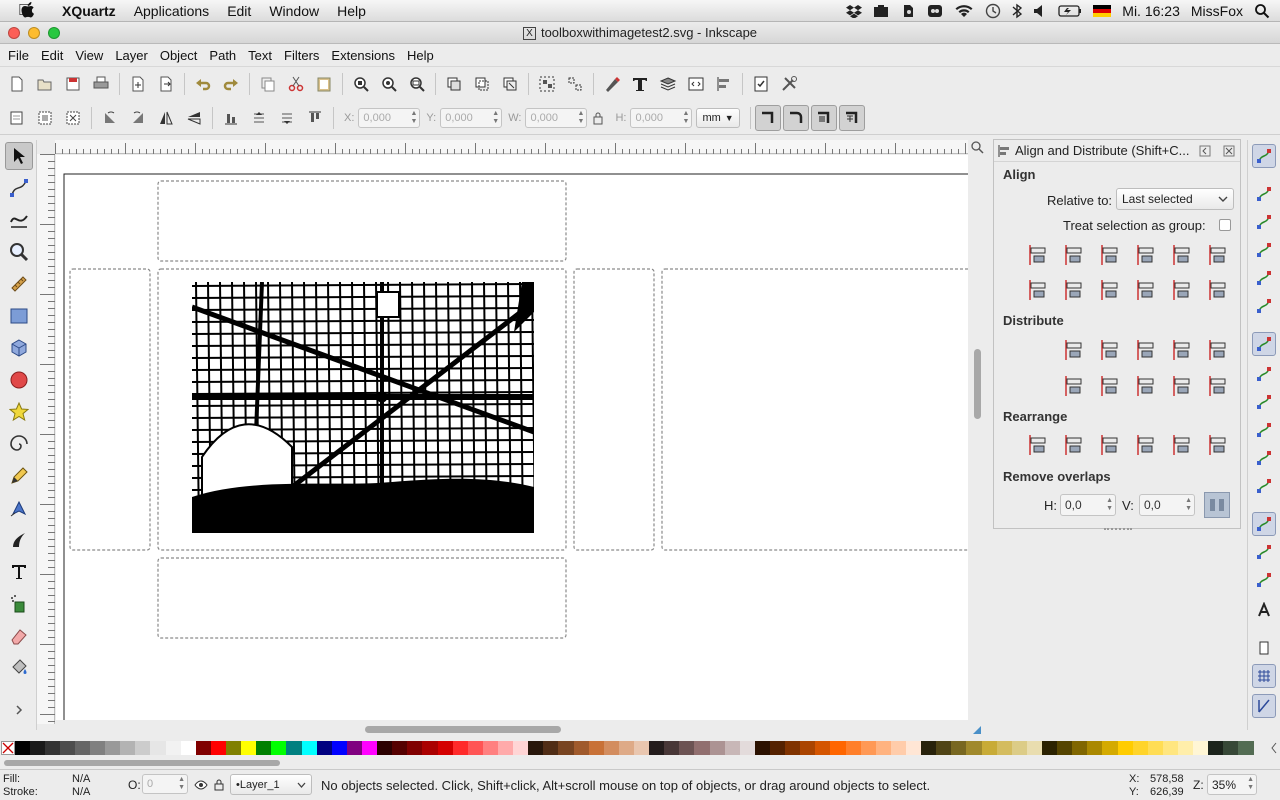 The image size is (1280, 800). Describe the element at coordinates (138, 84) in the screenshot. I see `import-button` at that location.